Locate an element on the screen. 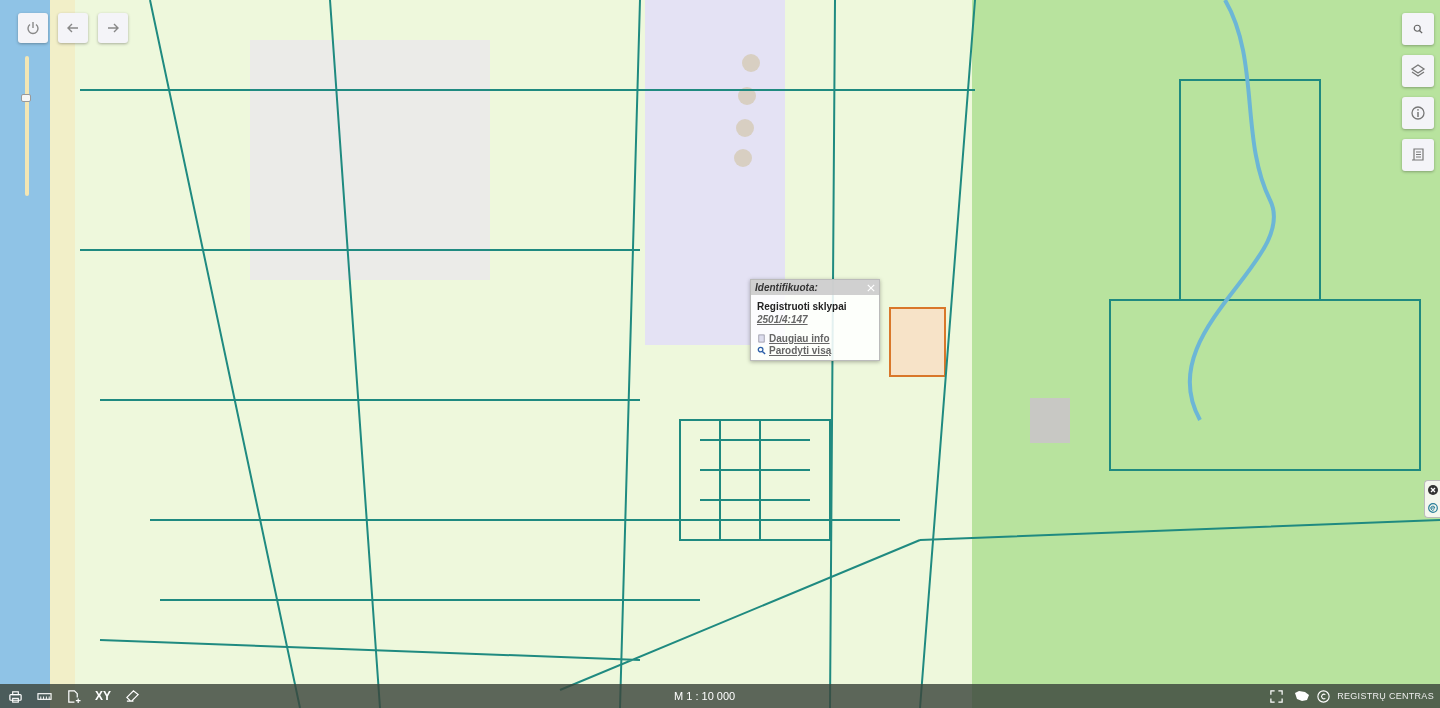 Image resolution: width=1440 pixels, height=708 pixels. power-icon is located at coordinates (33, 28).